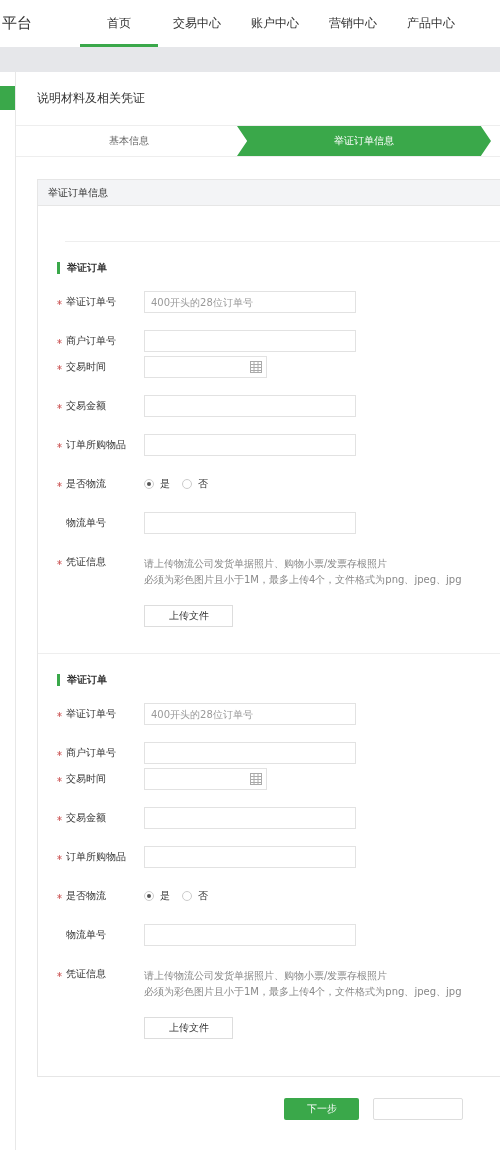  I want to click on sidebar-active-marker, so click(7, 98).